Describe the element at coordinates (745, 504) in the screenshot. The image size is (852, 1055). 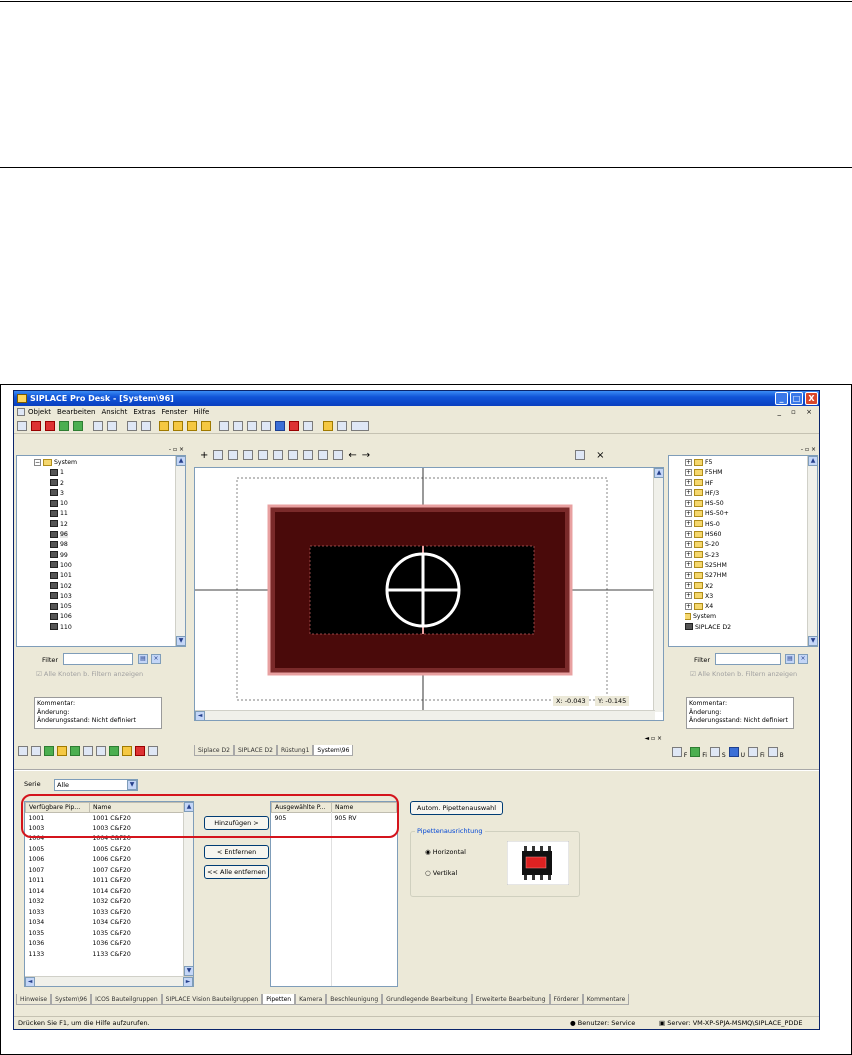
I see `tree-item: + HS-50` at that location.